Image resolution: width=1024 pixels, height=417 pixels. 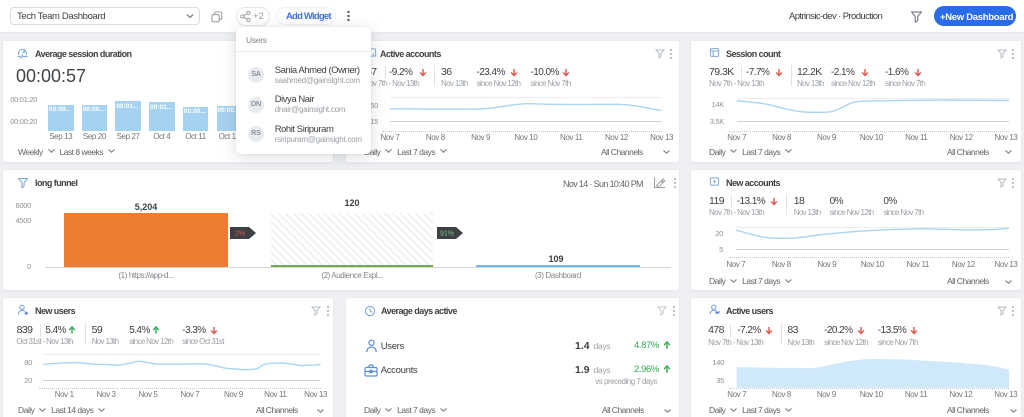 What do you see at coordinates (447, 234) in the screenshot?
I see `svg-text: 91%` at bounding box center [447, 234].